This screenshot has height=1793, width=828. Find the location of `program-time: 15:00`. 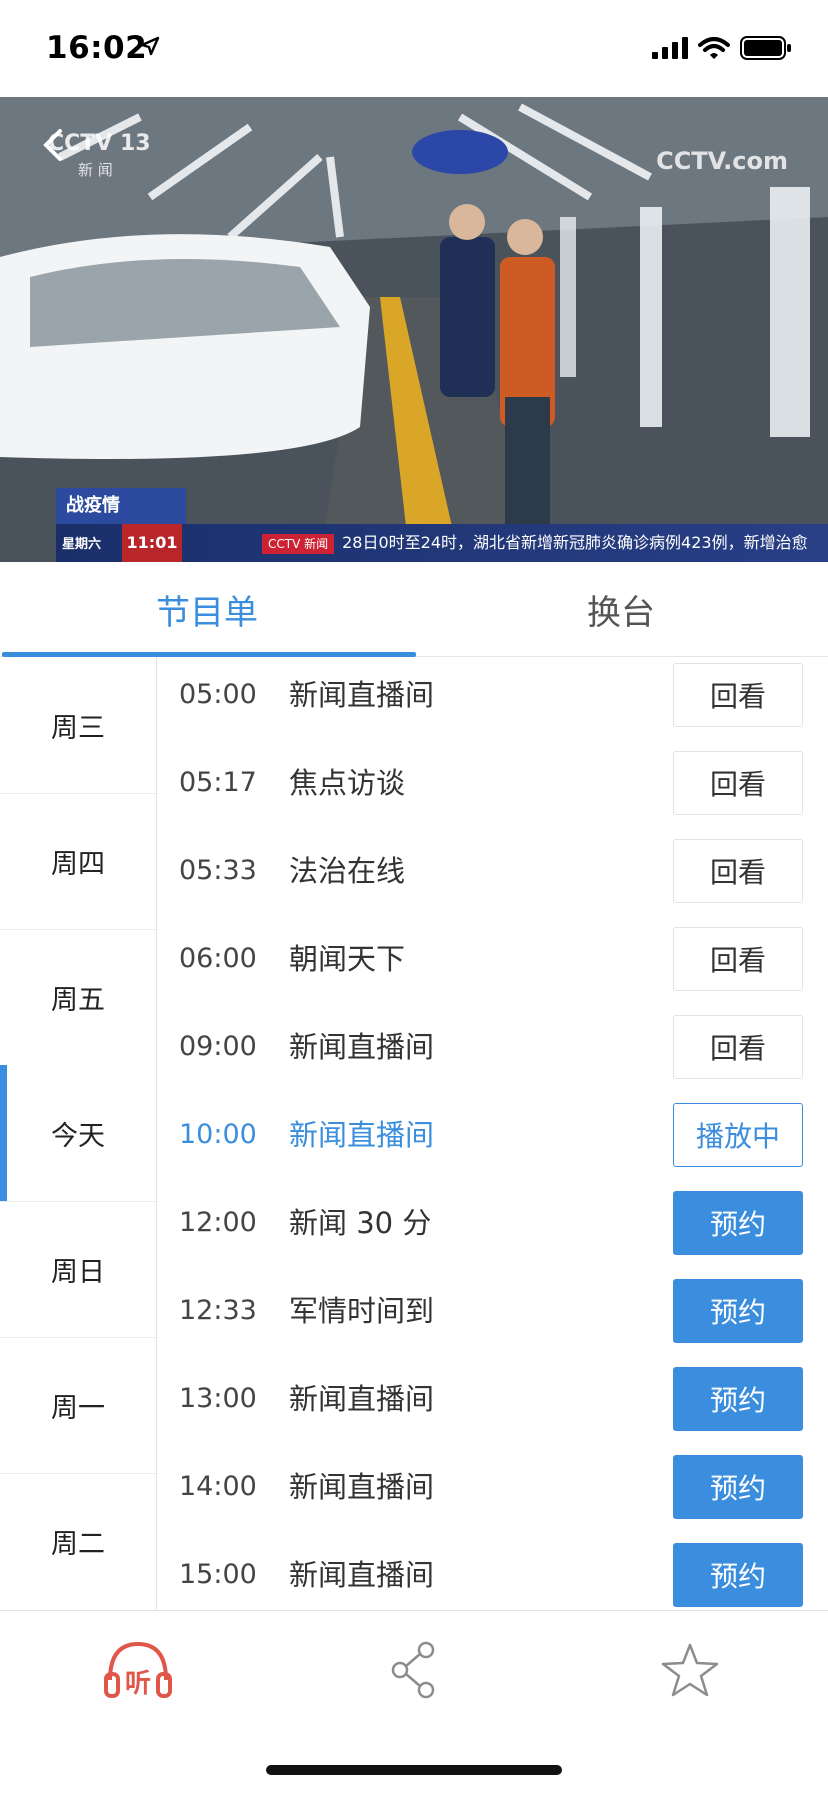

program-time: 15:00 is located at coordinates (218, 1574).